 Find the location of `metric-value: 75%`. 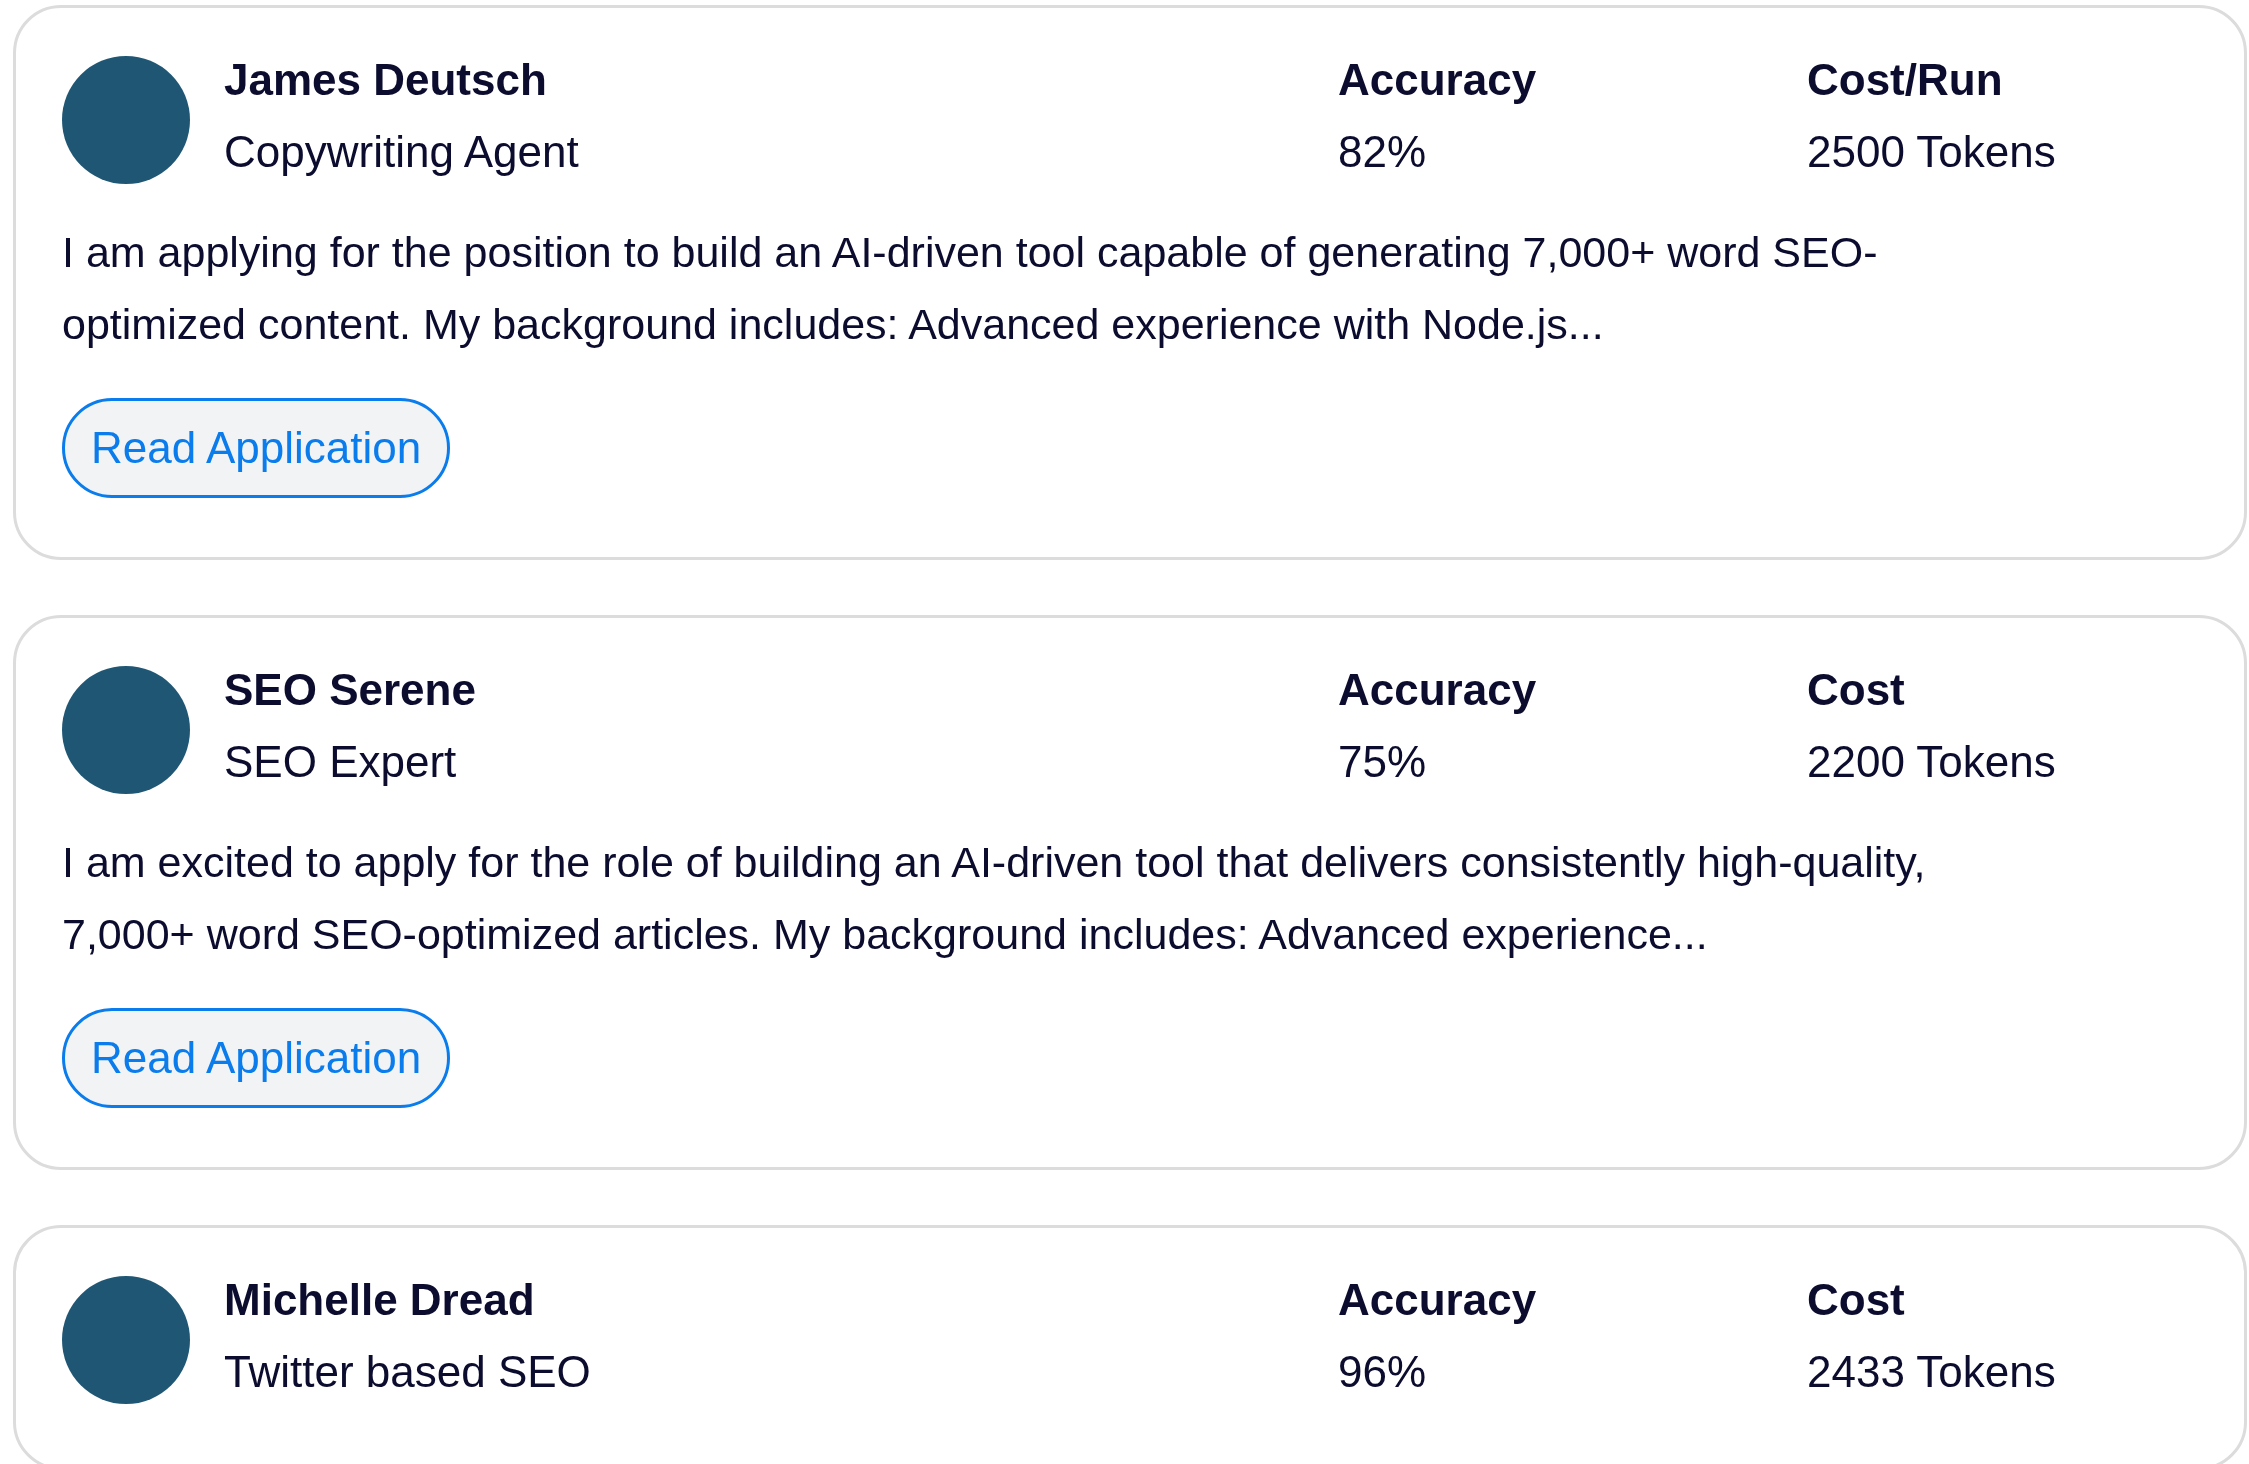

metric-value: 75% is located at coordinates (1383, 762).